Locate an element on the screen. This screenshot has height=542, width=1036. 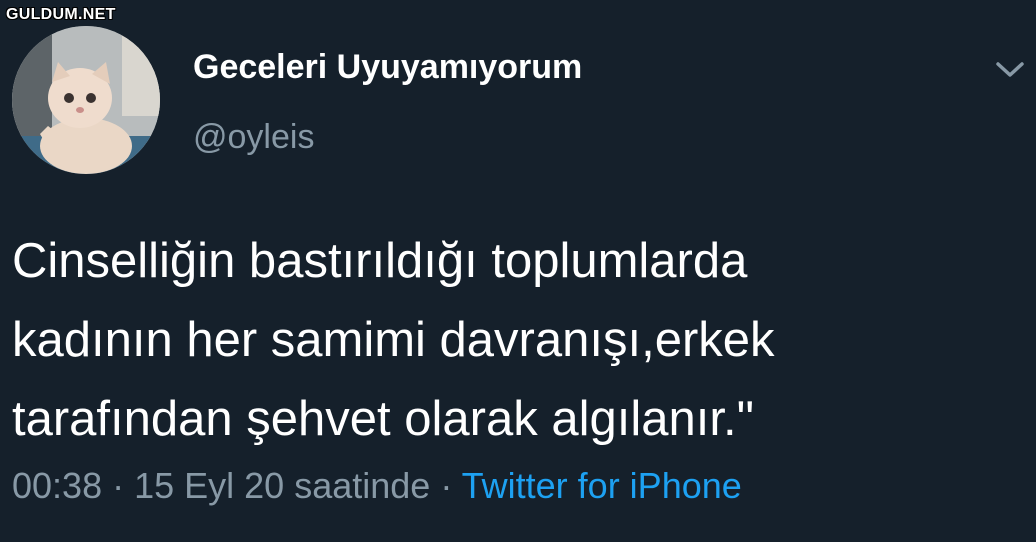
display-name: Geceleri Uyuyamıyorum is located at coordinates (387, 67).